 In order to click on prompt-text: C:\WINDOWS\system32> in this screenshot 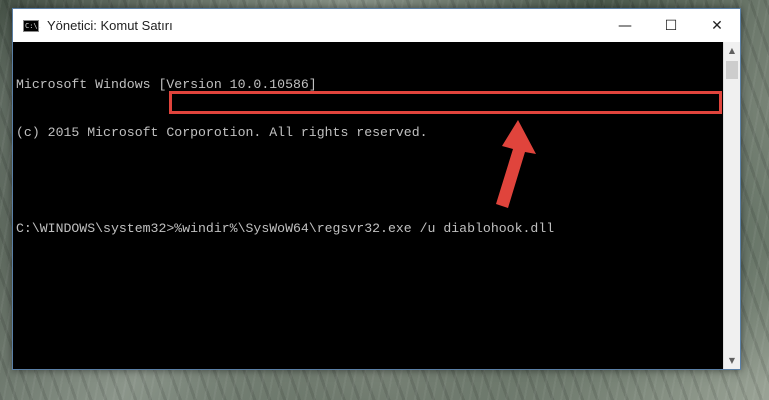, I will do `click(95, 228)`.